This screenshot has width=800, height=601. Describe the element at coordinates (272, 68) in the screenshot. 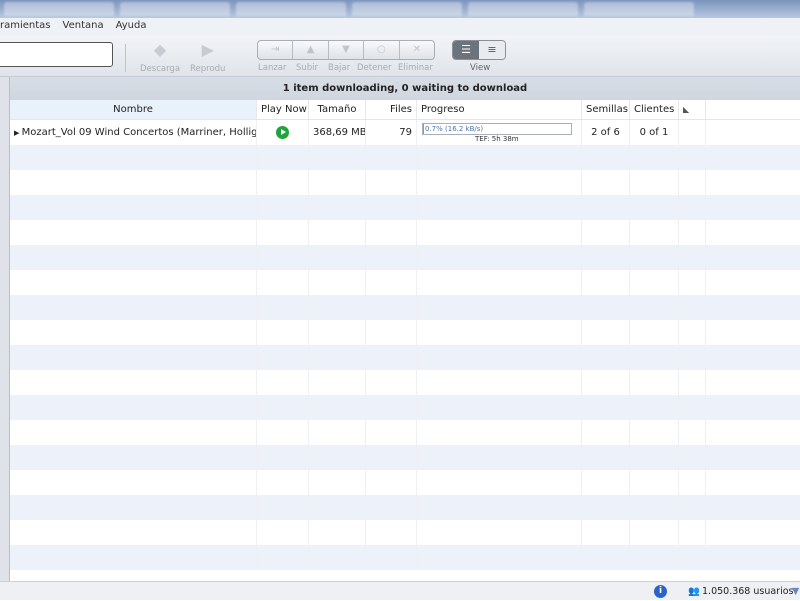

I see `launch-label: Lanzar` at that location.